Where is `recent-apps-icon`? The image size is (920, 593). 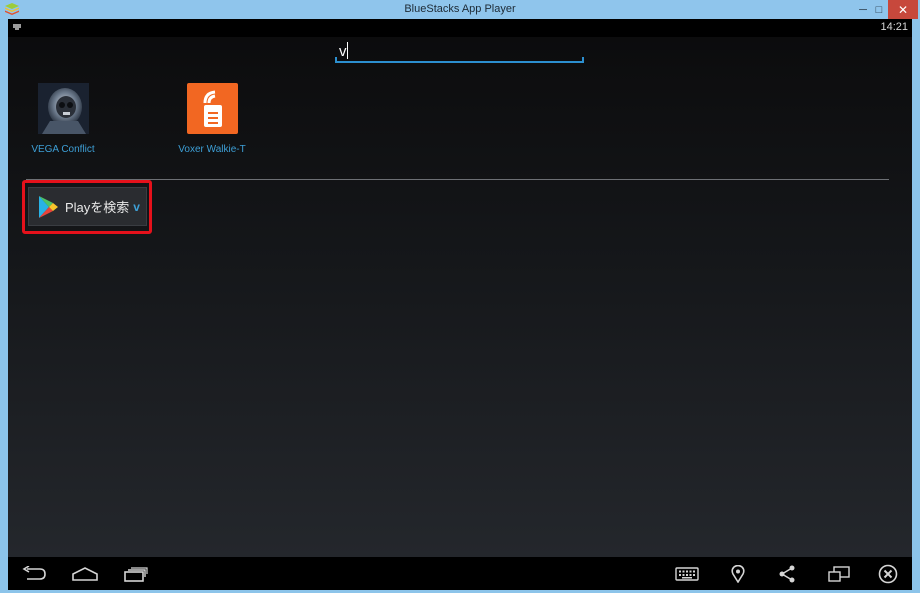
recent-apps-icon is located at coordinates (136, 574).